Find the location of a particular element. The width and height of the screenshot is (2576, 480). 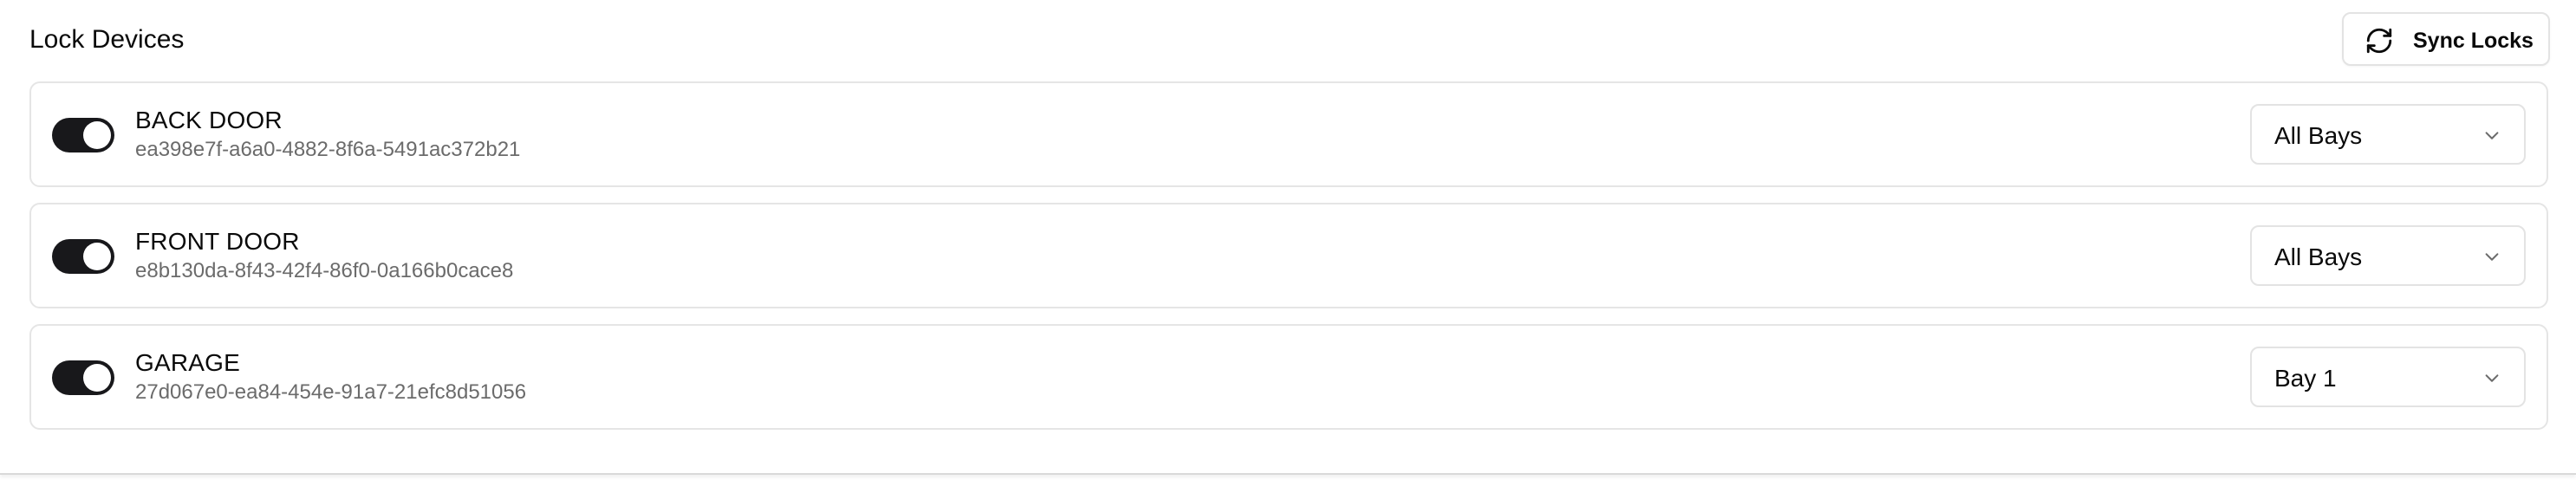

device-name: BACK DOOR is located at coordinates (209, 120).